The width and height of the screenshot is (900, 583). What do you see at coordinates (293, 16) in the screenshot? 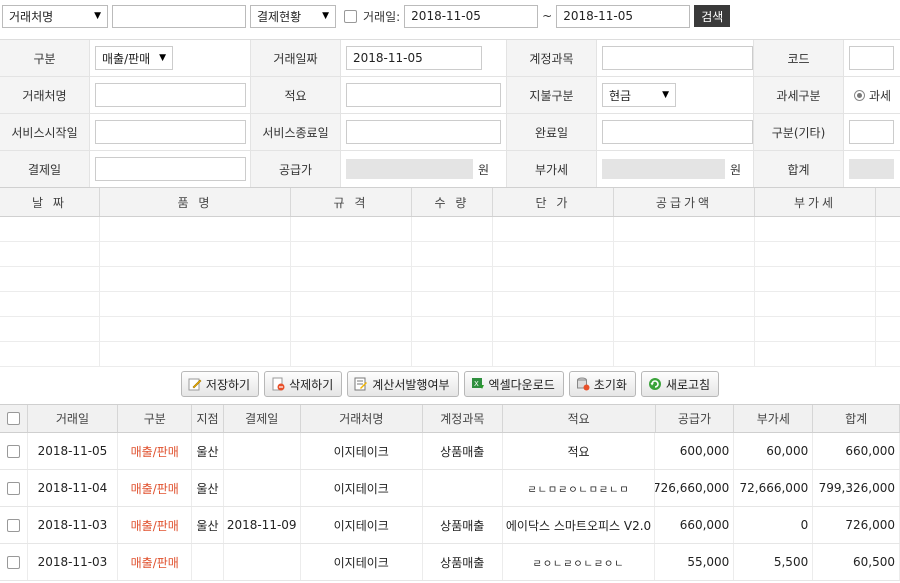
I see `status-select: 결제현황 ▼` at bounding box center [293, 16].